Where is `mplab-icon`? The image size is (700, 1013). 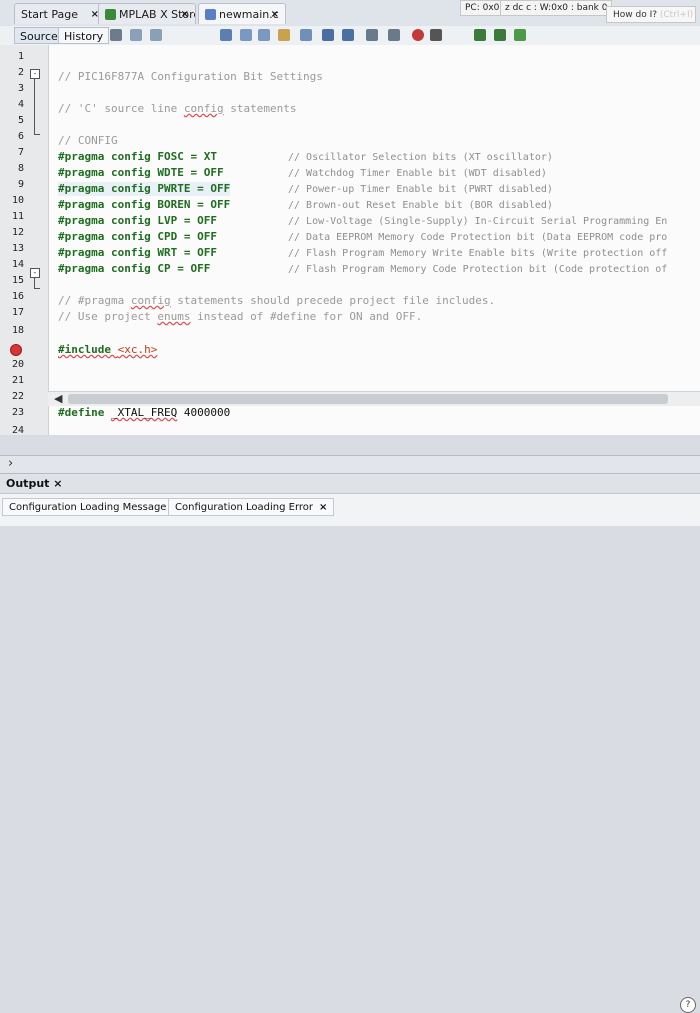 mplab-icon is located at coordinates (110, 14).